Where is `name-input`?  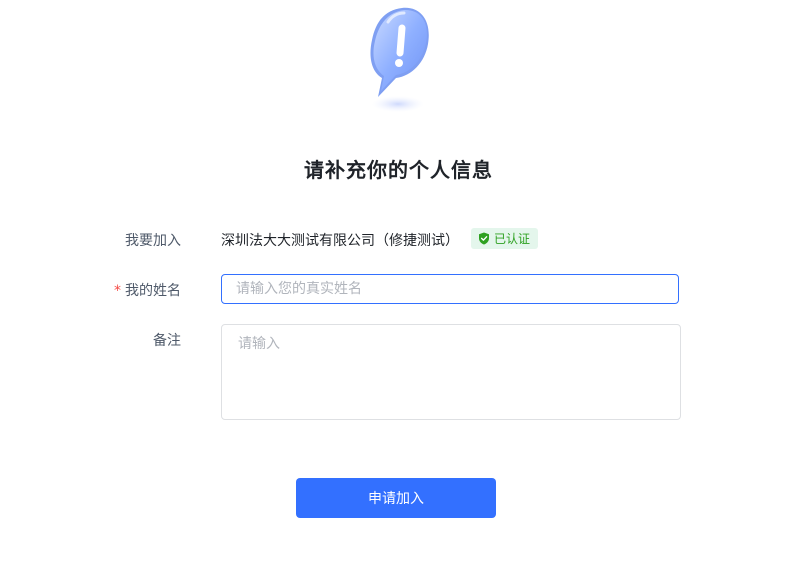 name-input is located at coordinates (450, 289).